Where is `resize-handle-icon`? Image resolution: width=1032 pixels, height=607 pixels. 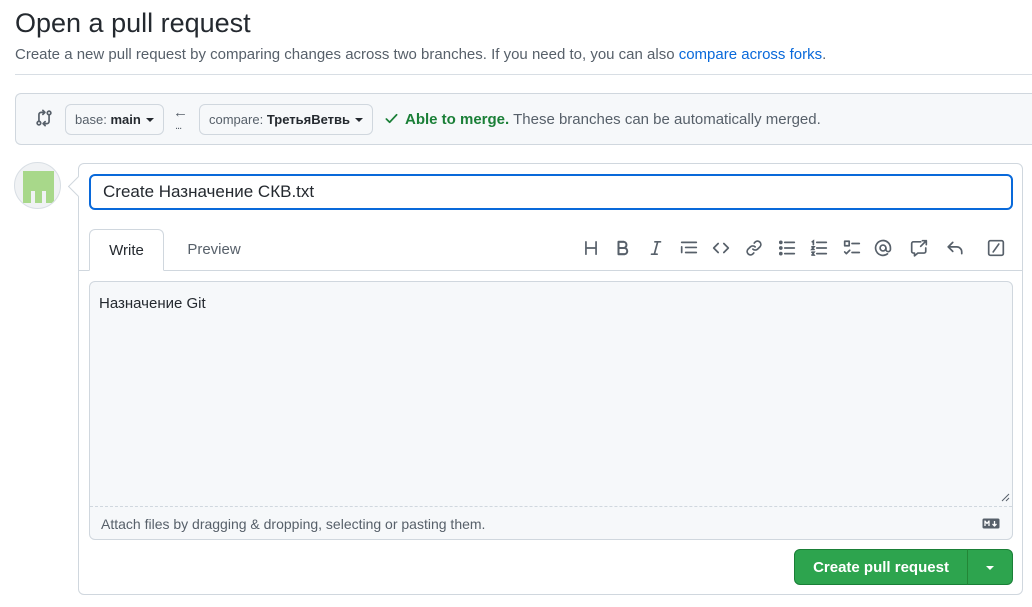
resize-handle-icon is located at coordinates (1005, 497).